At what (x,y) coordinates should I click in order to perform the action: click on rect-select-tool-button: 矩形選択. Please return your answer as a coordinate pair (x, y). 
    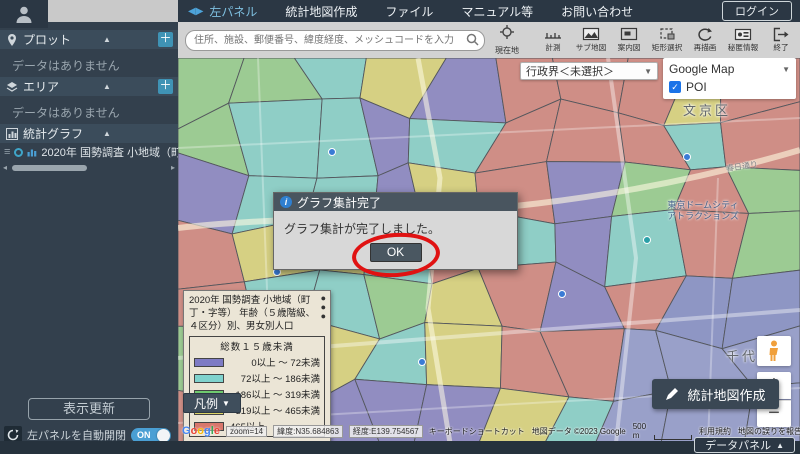
    Looking at the image, I should click on (667, 40).